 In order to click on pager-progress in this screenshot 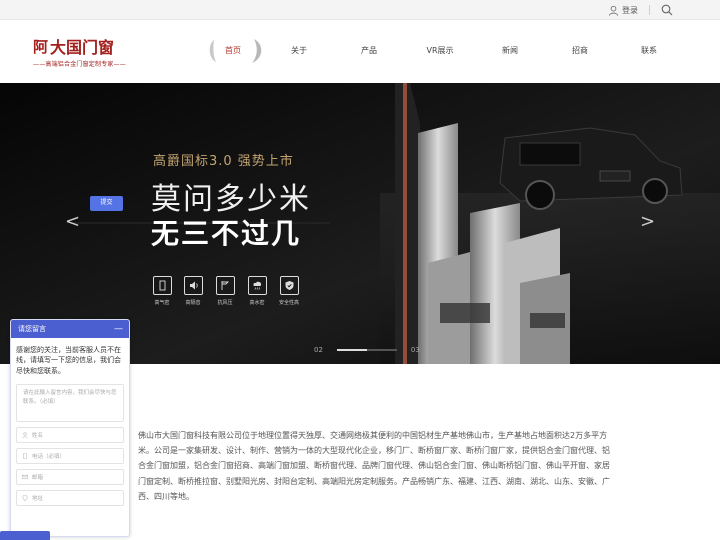, I will do `click(366, 350)`.